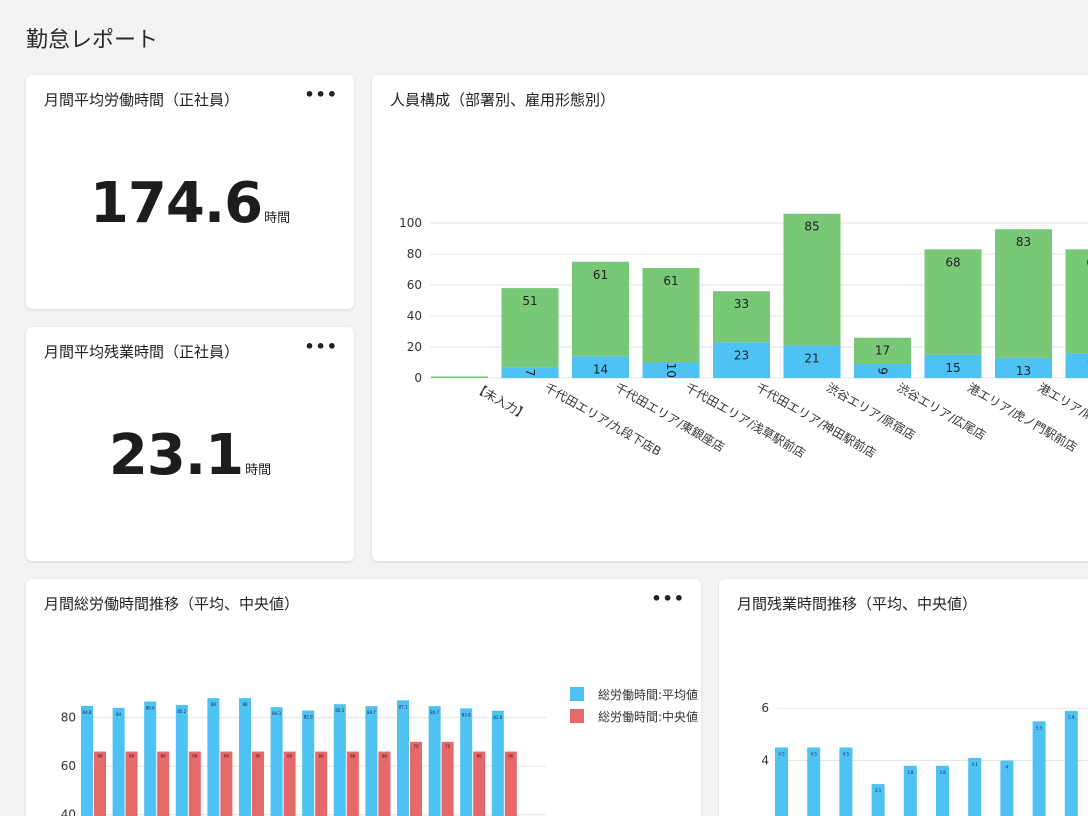 The image size is (1088, 816). Describe the element at coordinates (952, 368) in the screenshot. I see `data-label: 15` at that location.